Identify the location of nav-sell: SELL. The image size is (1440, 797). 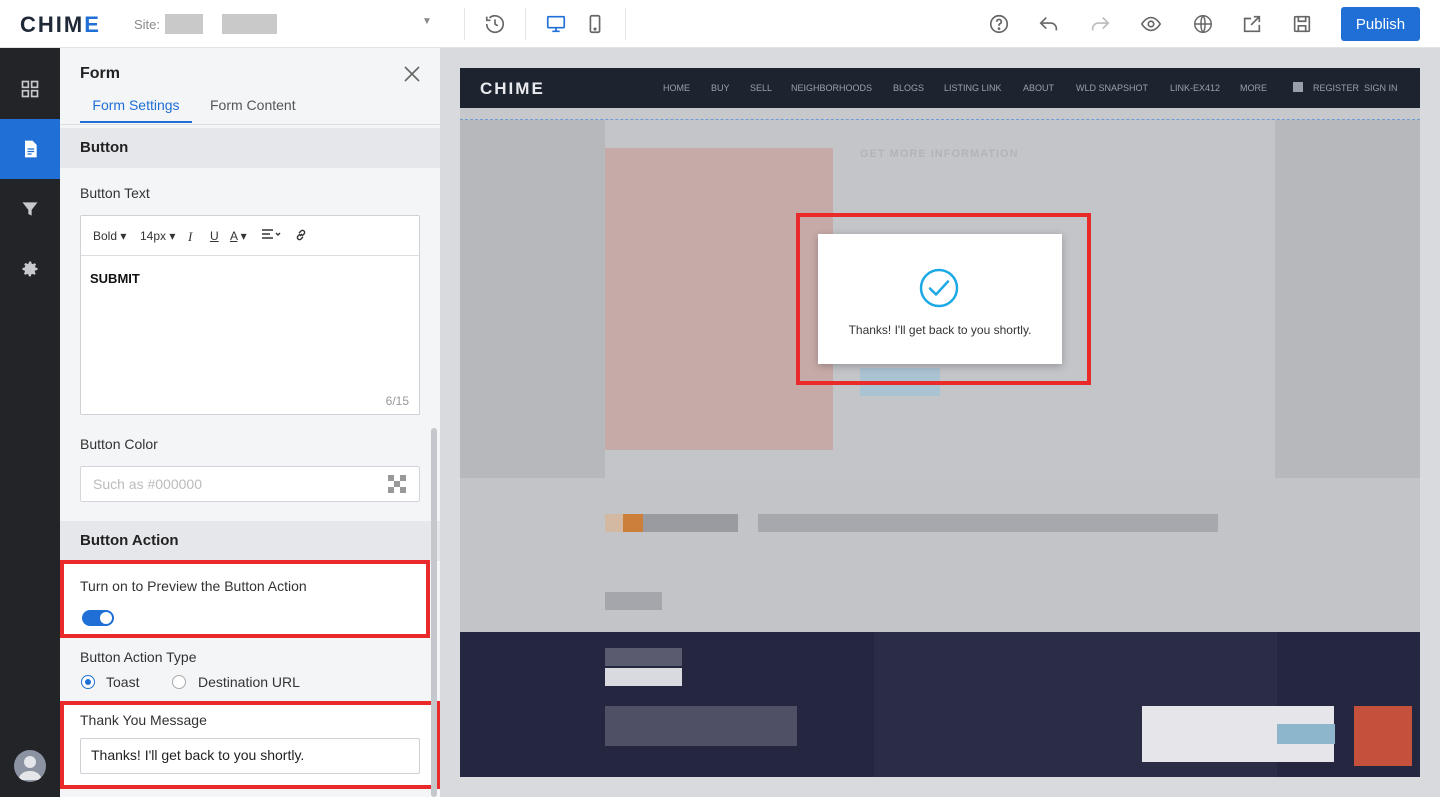
(761, 88).